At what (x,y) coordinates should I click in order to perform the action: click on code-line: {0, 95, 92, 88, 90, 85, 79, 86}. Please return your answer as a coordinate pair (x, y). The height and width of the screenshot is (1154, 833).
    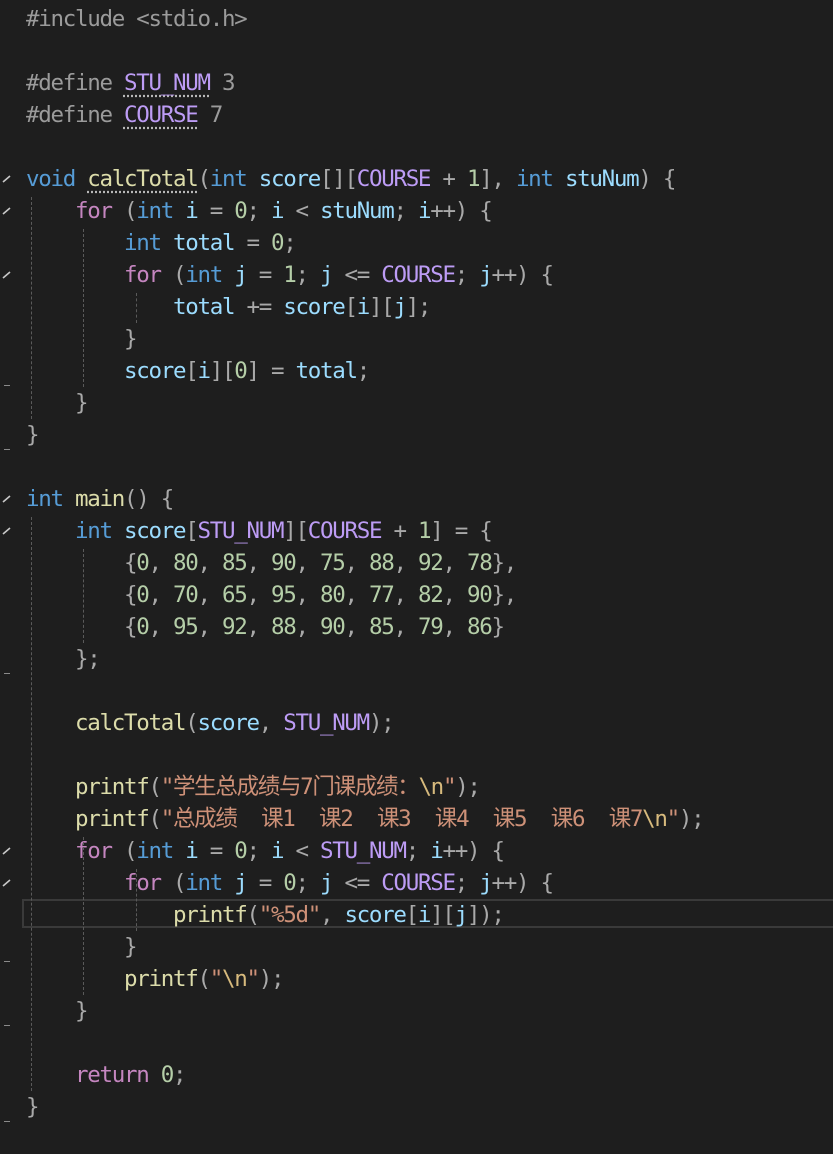
    Looking at the image, I should click on (265, 627).